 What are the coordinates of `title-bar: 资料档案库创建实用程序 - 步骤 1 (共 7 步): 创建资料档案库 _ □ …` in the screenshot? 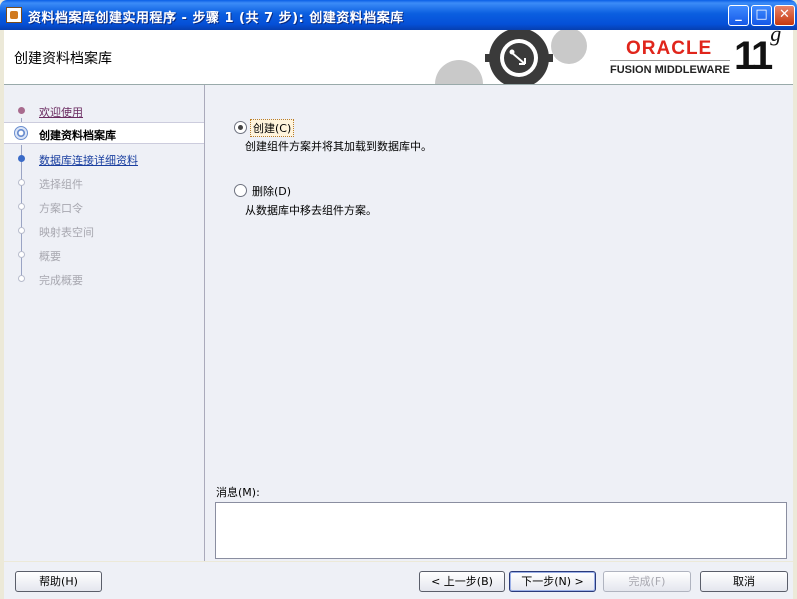 It's located at (398, 15).